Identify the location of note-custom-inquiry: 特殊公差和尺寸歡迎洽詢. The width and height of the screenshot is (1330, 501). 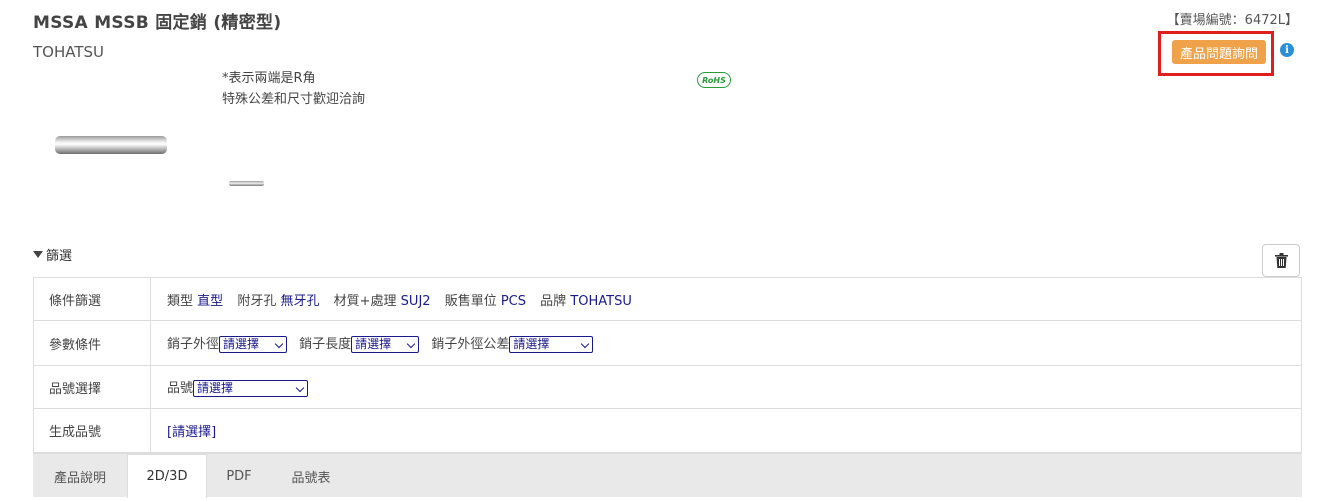
(294, 99).